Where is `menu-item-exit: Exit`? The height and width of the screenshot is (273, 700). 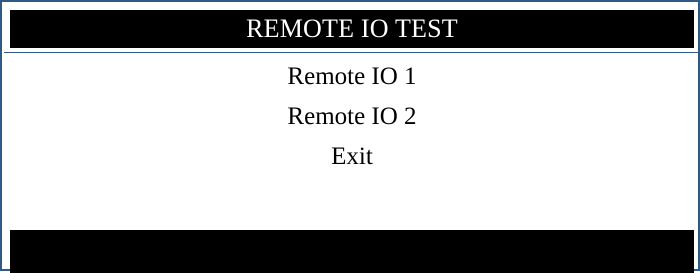
menu-item-exit: Exit is located at coordinates (352, 157).